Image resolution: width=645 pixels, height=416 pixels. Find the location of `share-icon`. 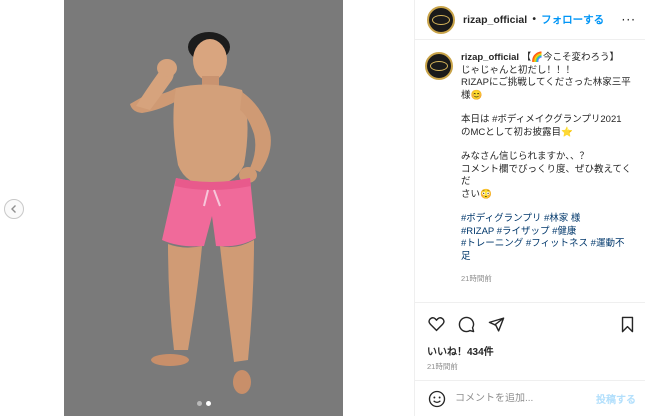

share-icon is located at coordinates (496, 324).